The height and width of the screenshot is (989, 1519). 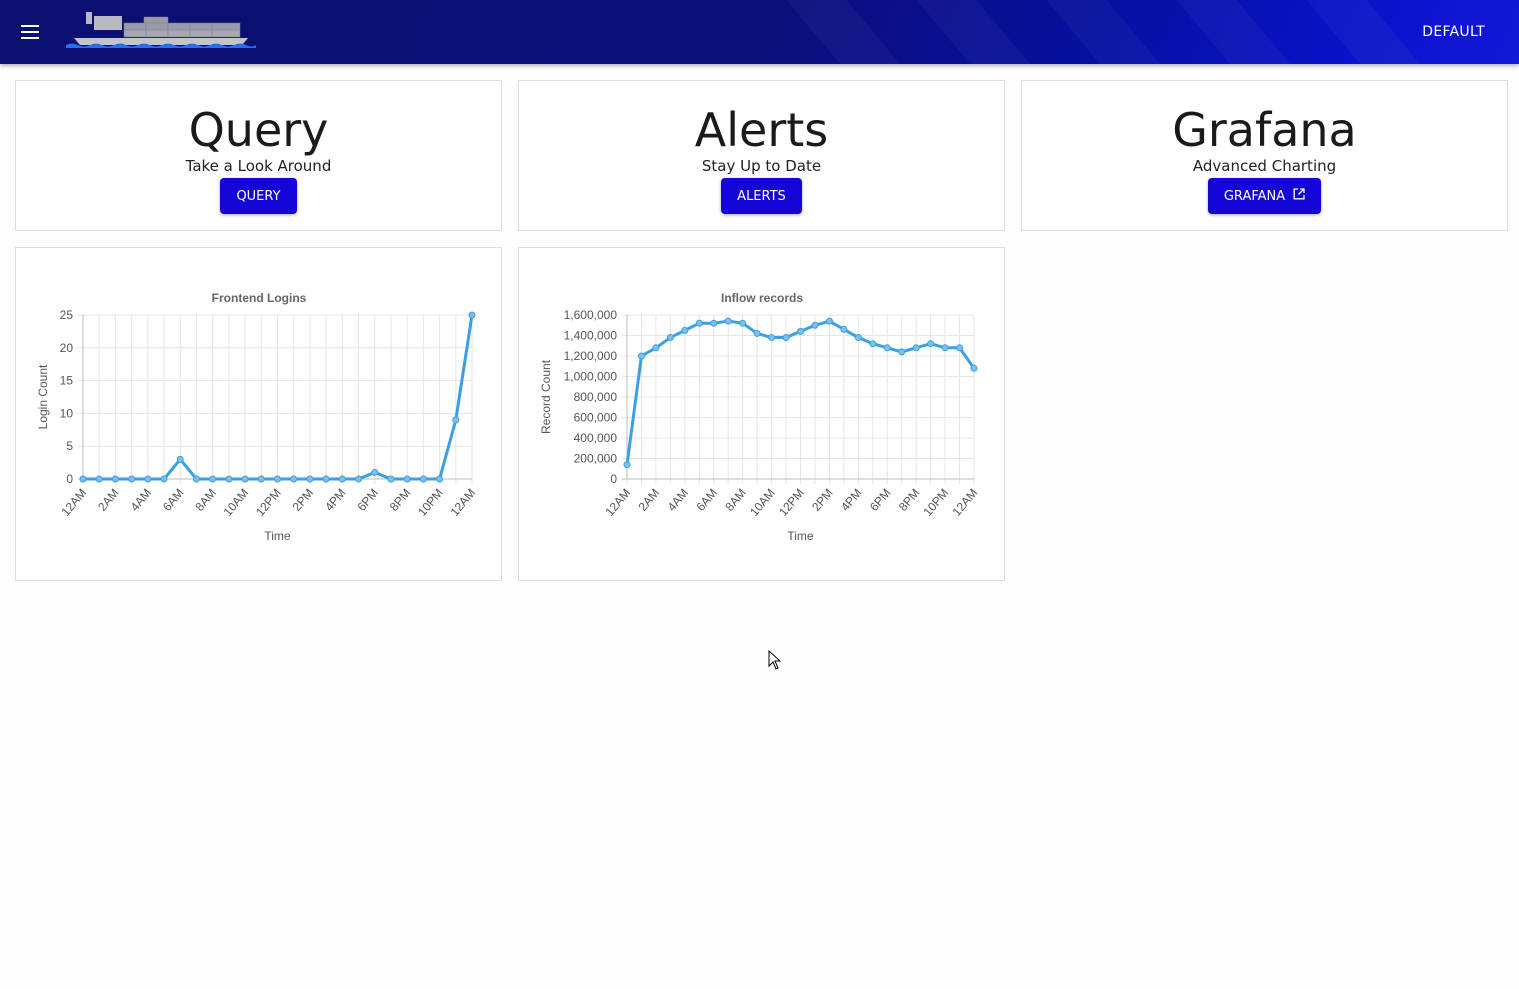 What do you see at coordinates (596, 418) in the screenshot?
I see `y-tick-label: 600,000` at bounding box center [596, 418].